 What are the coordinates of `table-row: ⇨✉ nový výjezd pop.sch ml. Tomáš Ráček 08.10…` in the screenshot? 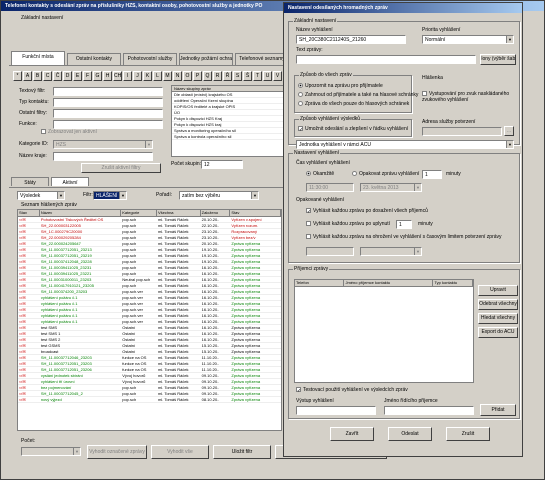 It's located at (149, 400).